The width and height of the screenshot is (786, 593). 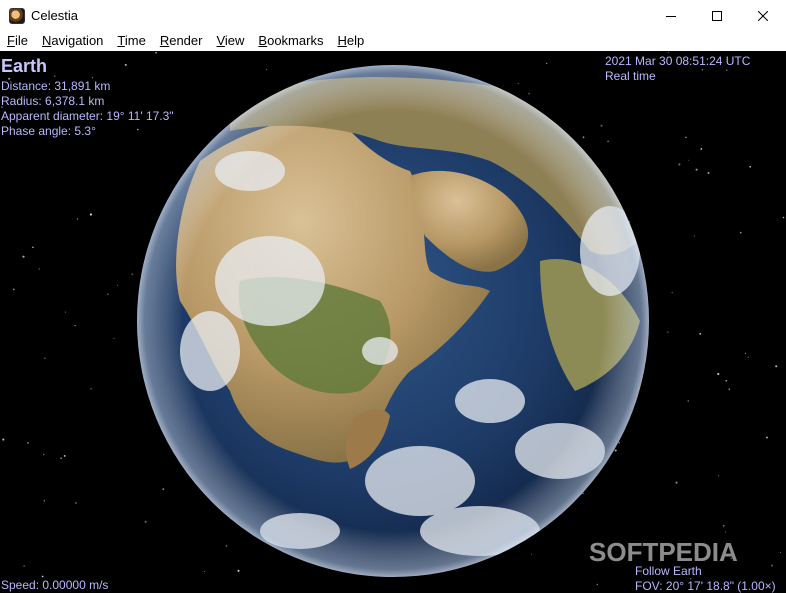 I want to click on target-name: Earth, so click(x=24, y=66).